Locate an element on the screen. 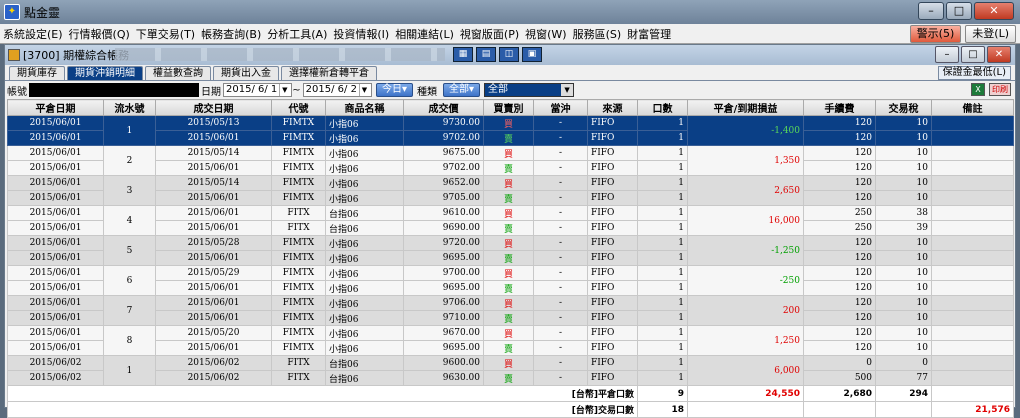 The width and height of the screenshot is (1020, 418). redacted-region is located at coordinates (280, 54).